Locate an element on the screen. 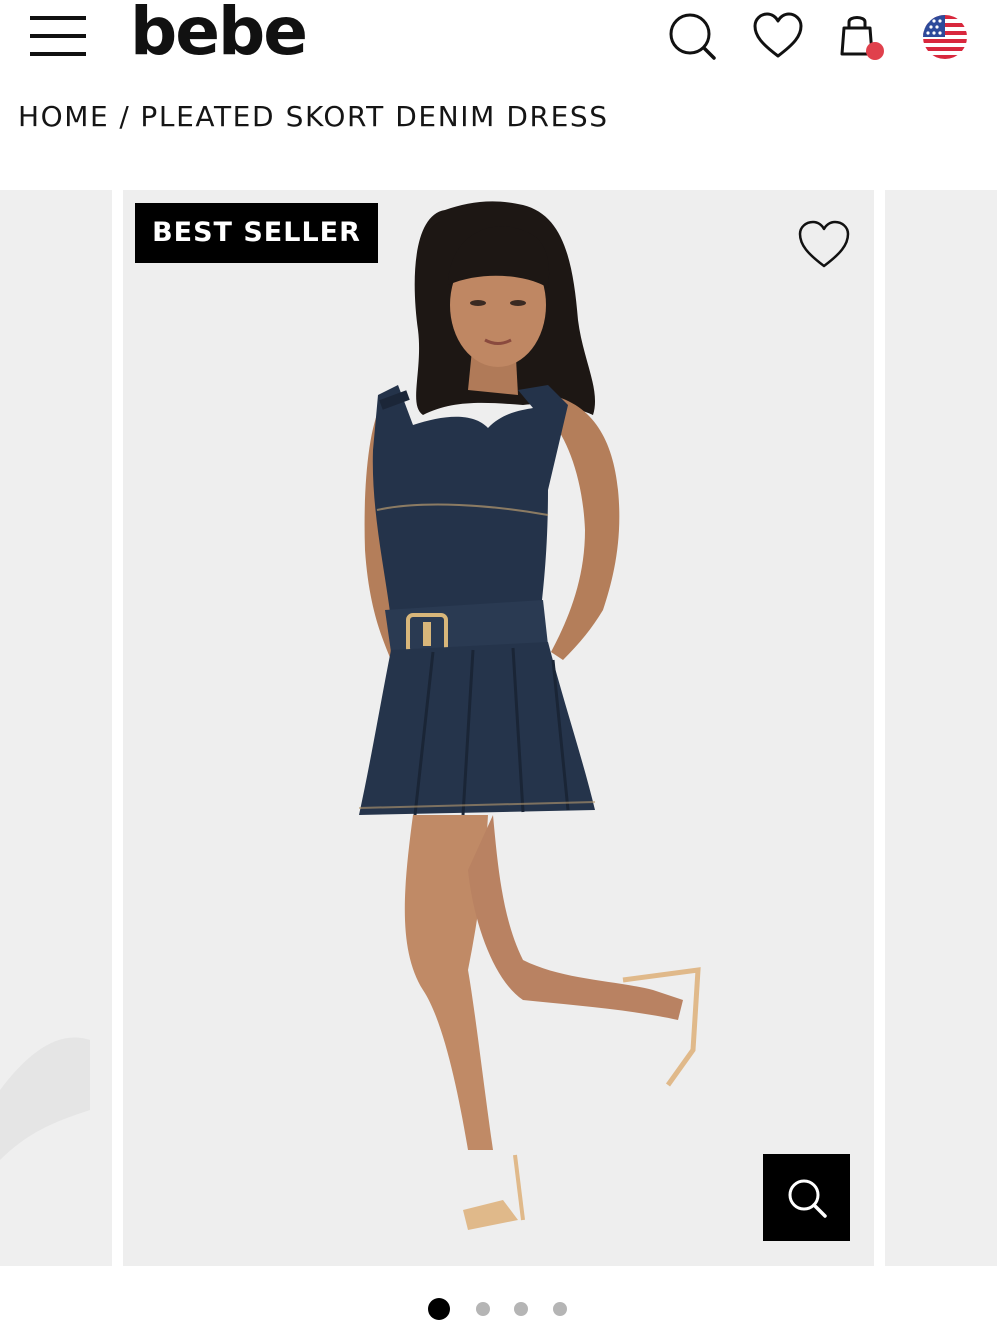  us-flag-icon is located at coordinates (945, 37).